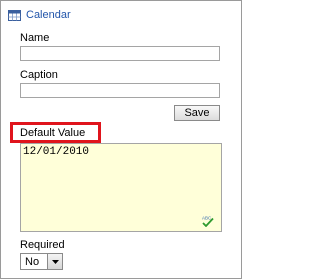  Describe the element at coordinates (35, 38) in the screenshot. I see `name-label: Name` at that location.